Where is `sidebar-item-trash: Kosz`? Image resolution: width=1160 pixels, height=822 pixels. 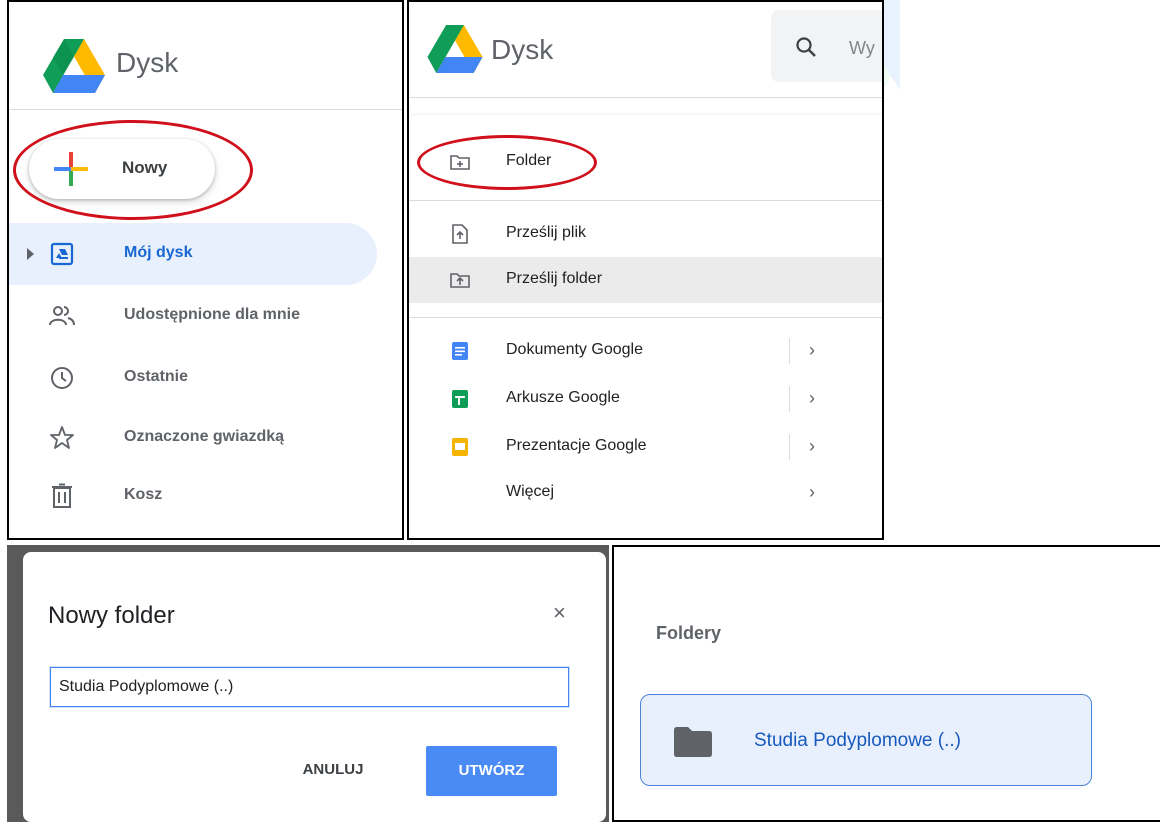 sidebar-item-trash: Kosz is located at coordinates (193, 496).